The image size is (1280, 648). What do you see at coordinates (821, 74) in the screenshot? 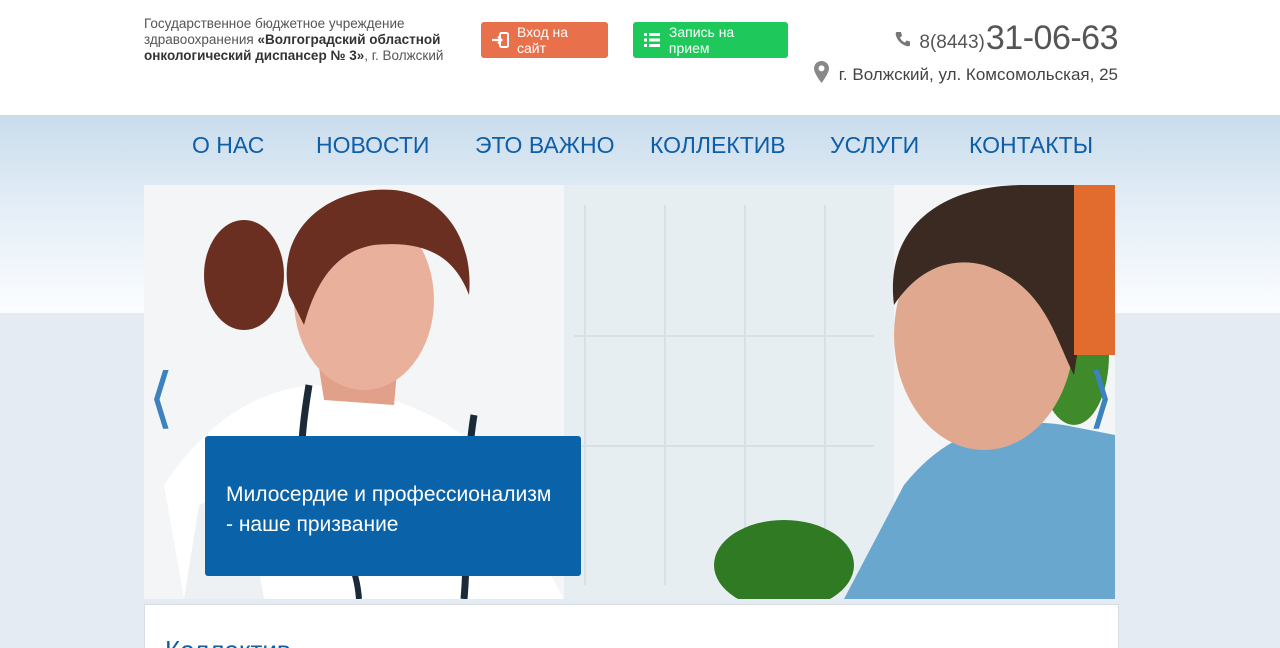
I see `map-marker-icon` at bounding box center [821, 74].